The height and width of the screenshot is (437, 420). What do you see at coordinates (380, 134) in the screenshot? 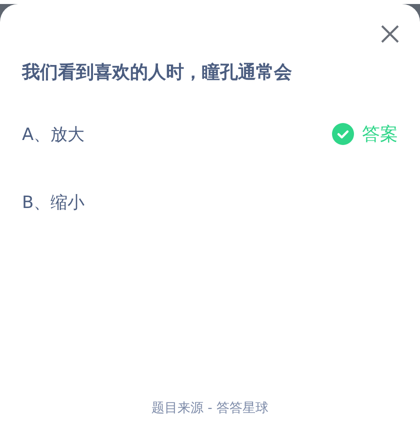
I see `answer-label: 答案` at bounding box center [380, 134].